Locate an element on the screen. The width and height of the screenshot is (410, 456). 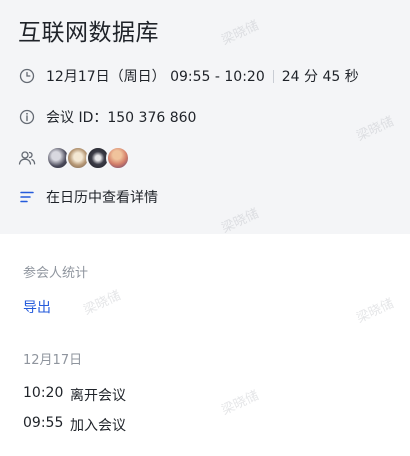
meeting-duration: 24 分 45 秒 is located at coordinates (320, 77).